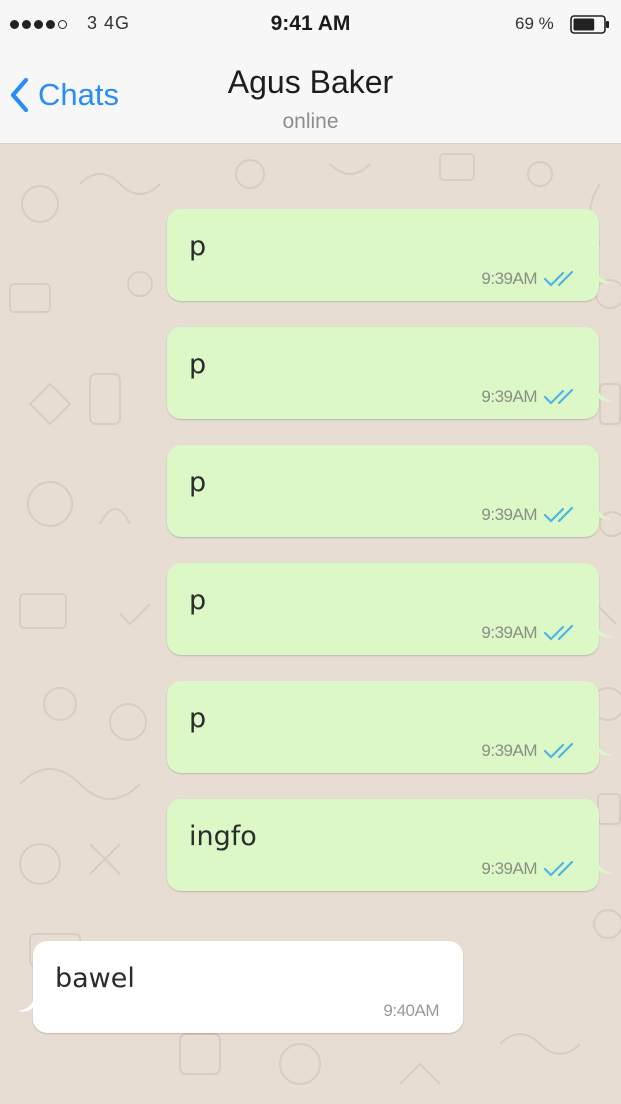 Image resolution: width=621 pixels, height=1104 pixels. What do you see at coordinates (95, 978) in the screenshot?
I see `message-text: bawel` at bounding box center [95, 978].